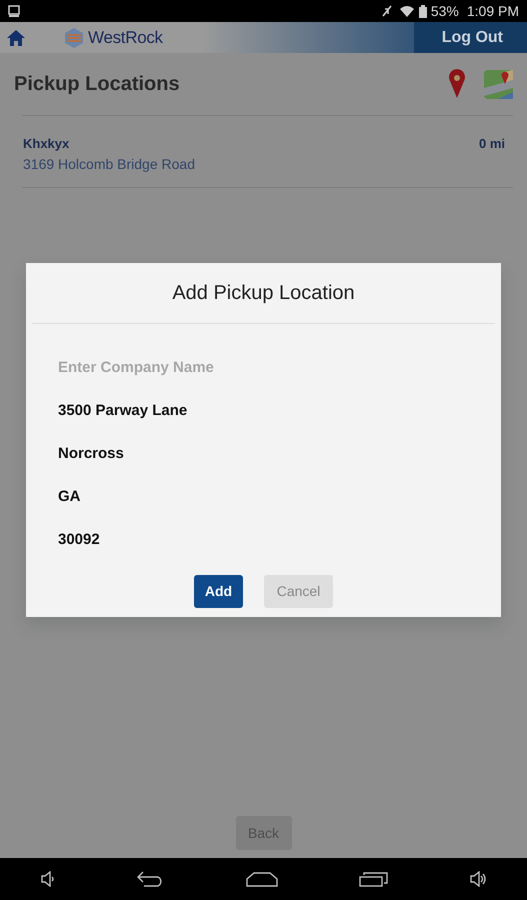 This screenshot has width=527, height=900. What do you see at coordinates (263, 496) in the screenshot?
I see `input-field: GA` at bounding box center [263, 496].